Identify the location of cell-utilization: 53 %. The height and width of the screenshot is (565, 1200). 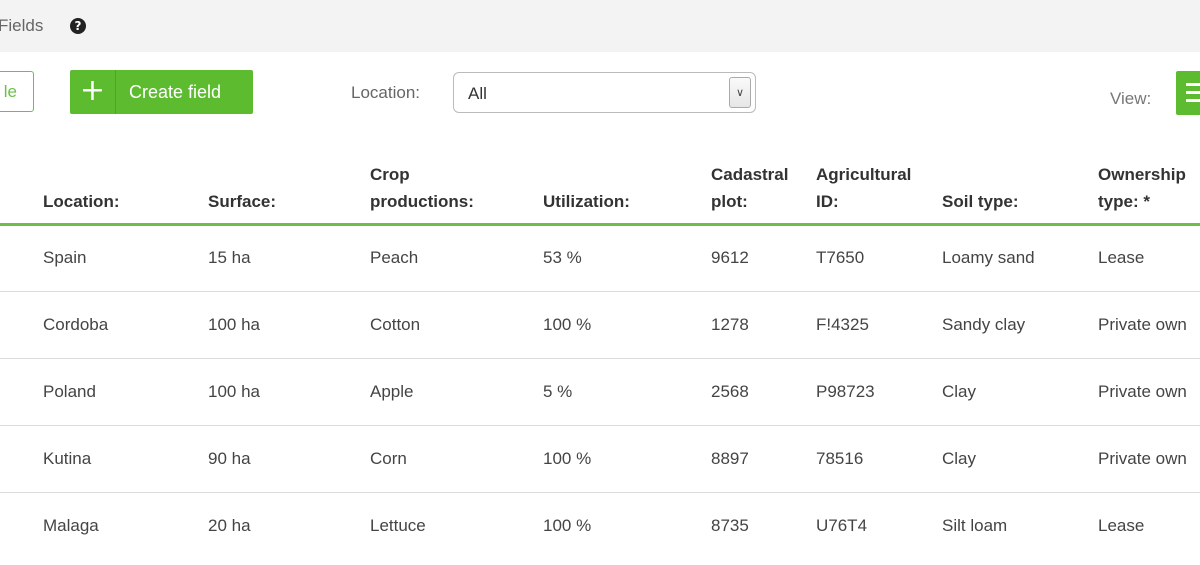
(627, 258).